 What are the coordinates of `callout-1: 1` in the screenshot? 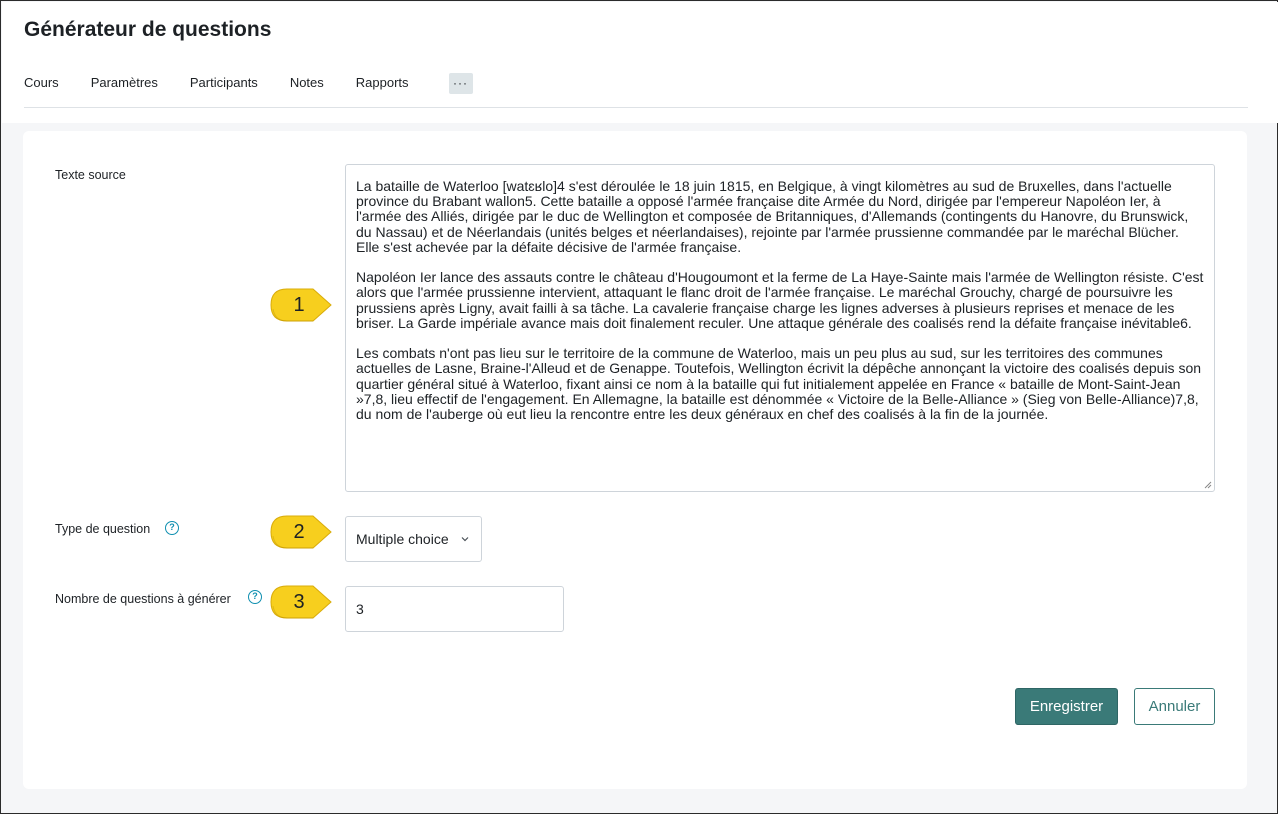 It's located at (300, 305).